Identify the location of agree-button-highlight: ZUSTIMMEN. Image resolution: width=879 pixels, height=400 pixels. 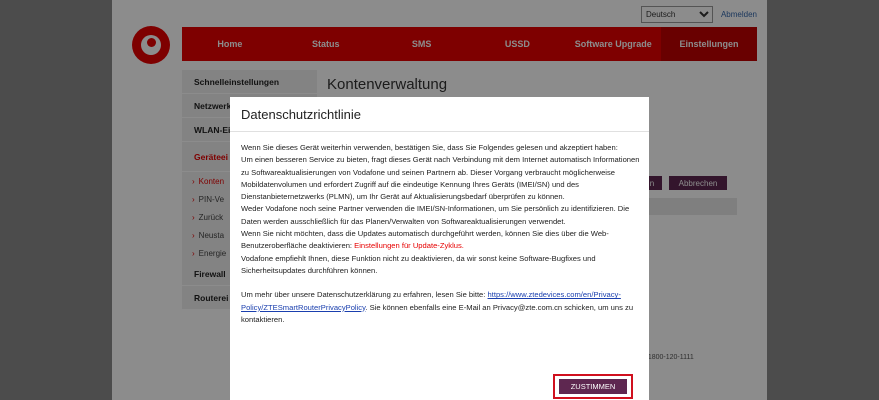
(593, 386).